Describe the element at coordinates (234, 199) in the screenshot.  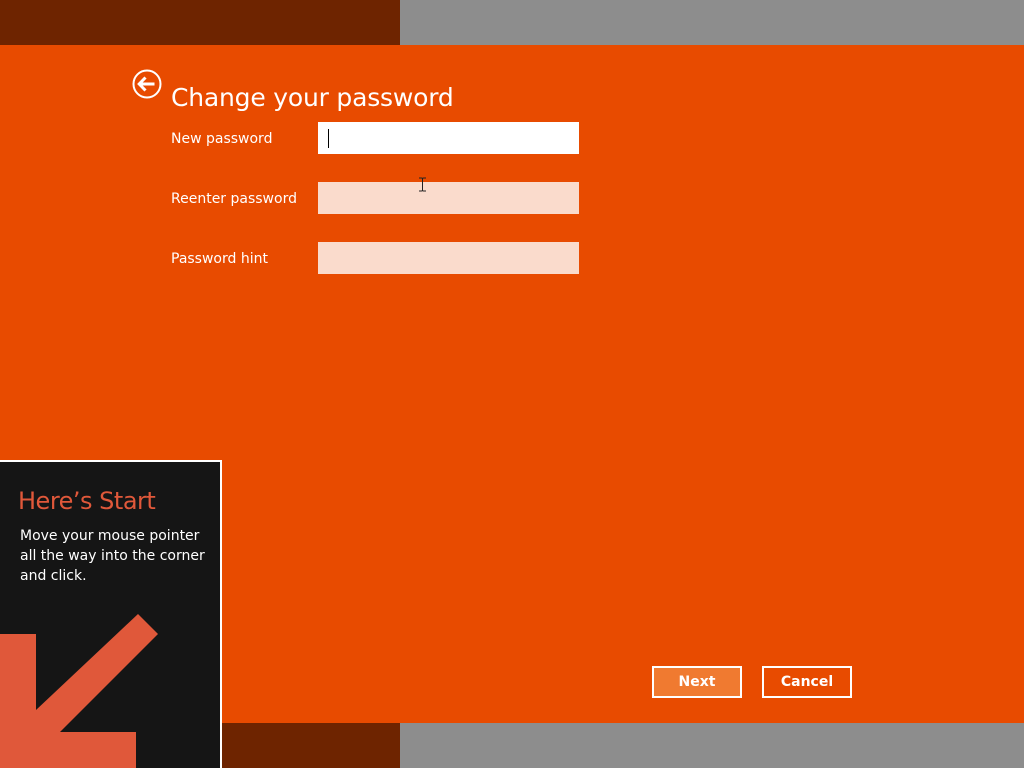
I see `reenter-password-label: Reenter password` at that location.